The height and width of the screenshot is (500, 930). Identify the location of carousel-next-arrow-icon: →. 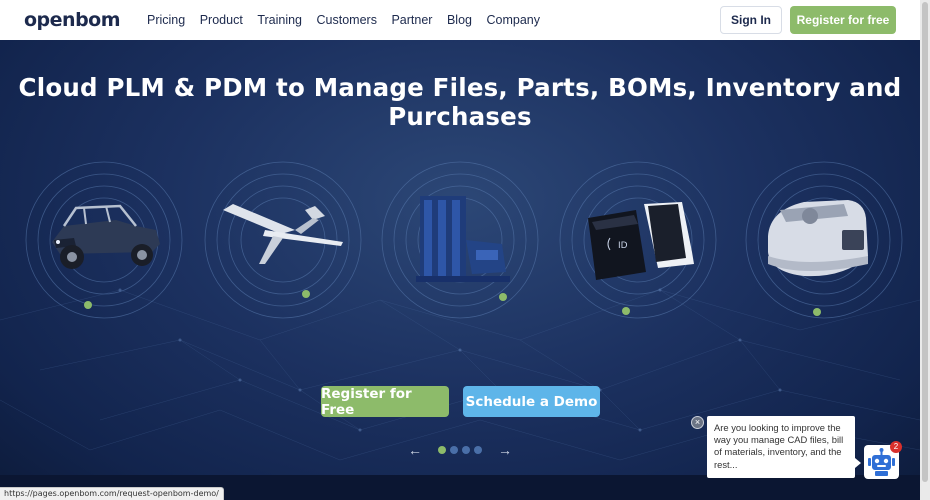
(505, 450).